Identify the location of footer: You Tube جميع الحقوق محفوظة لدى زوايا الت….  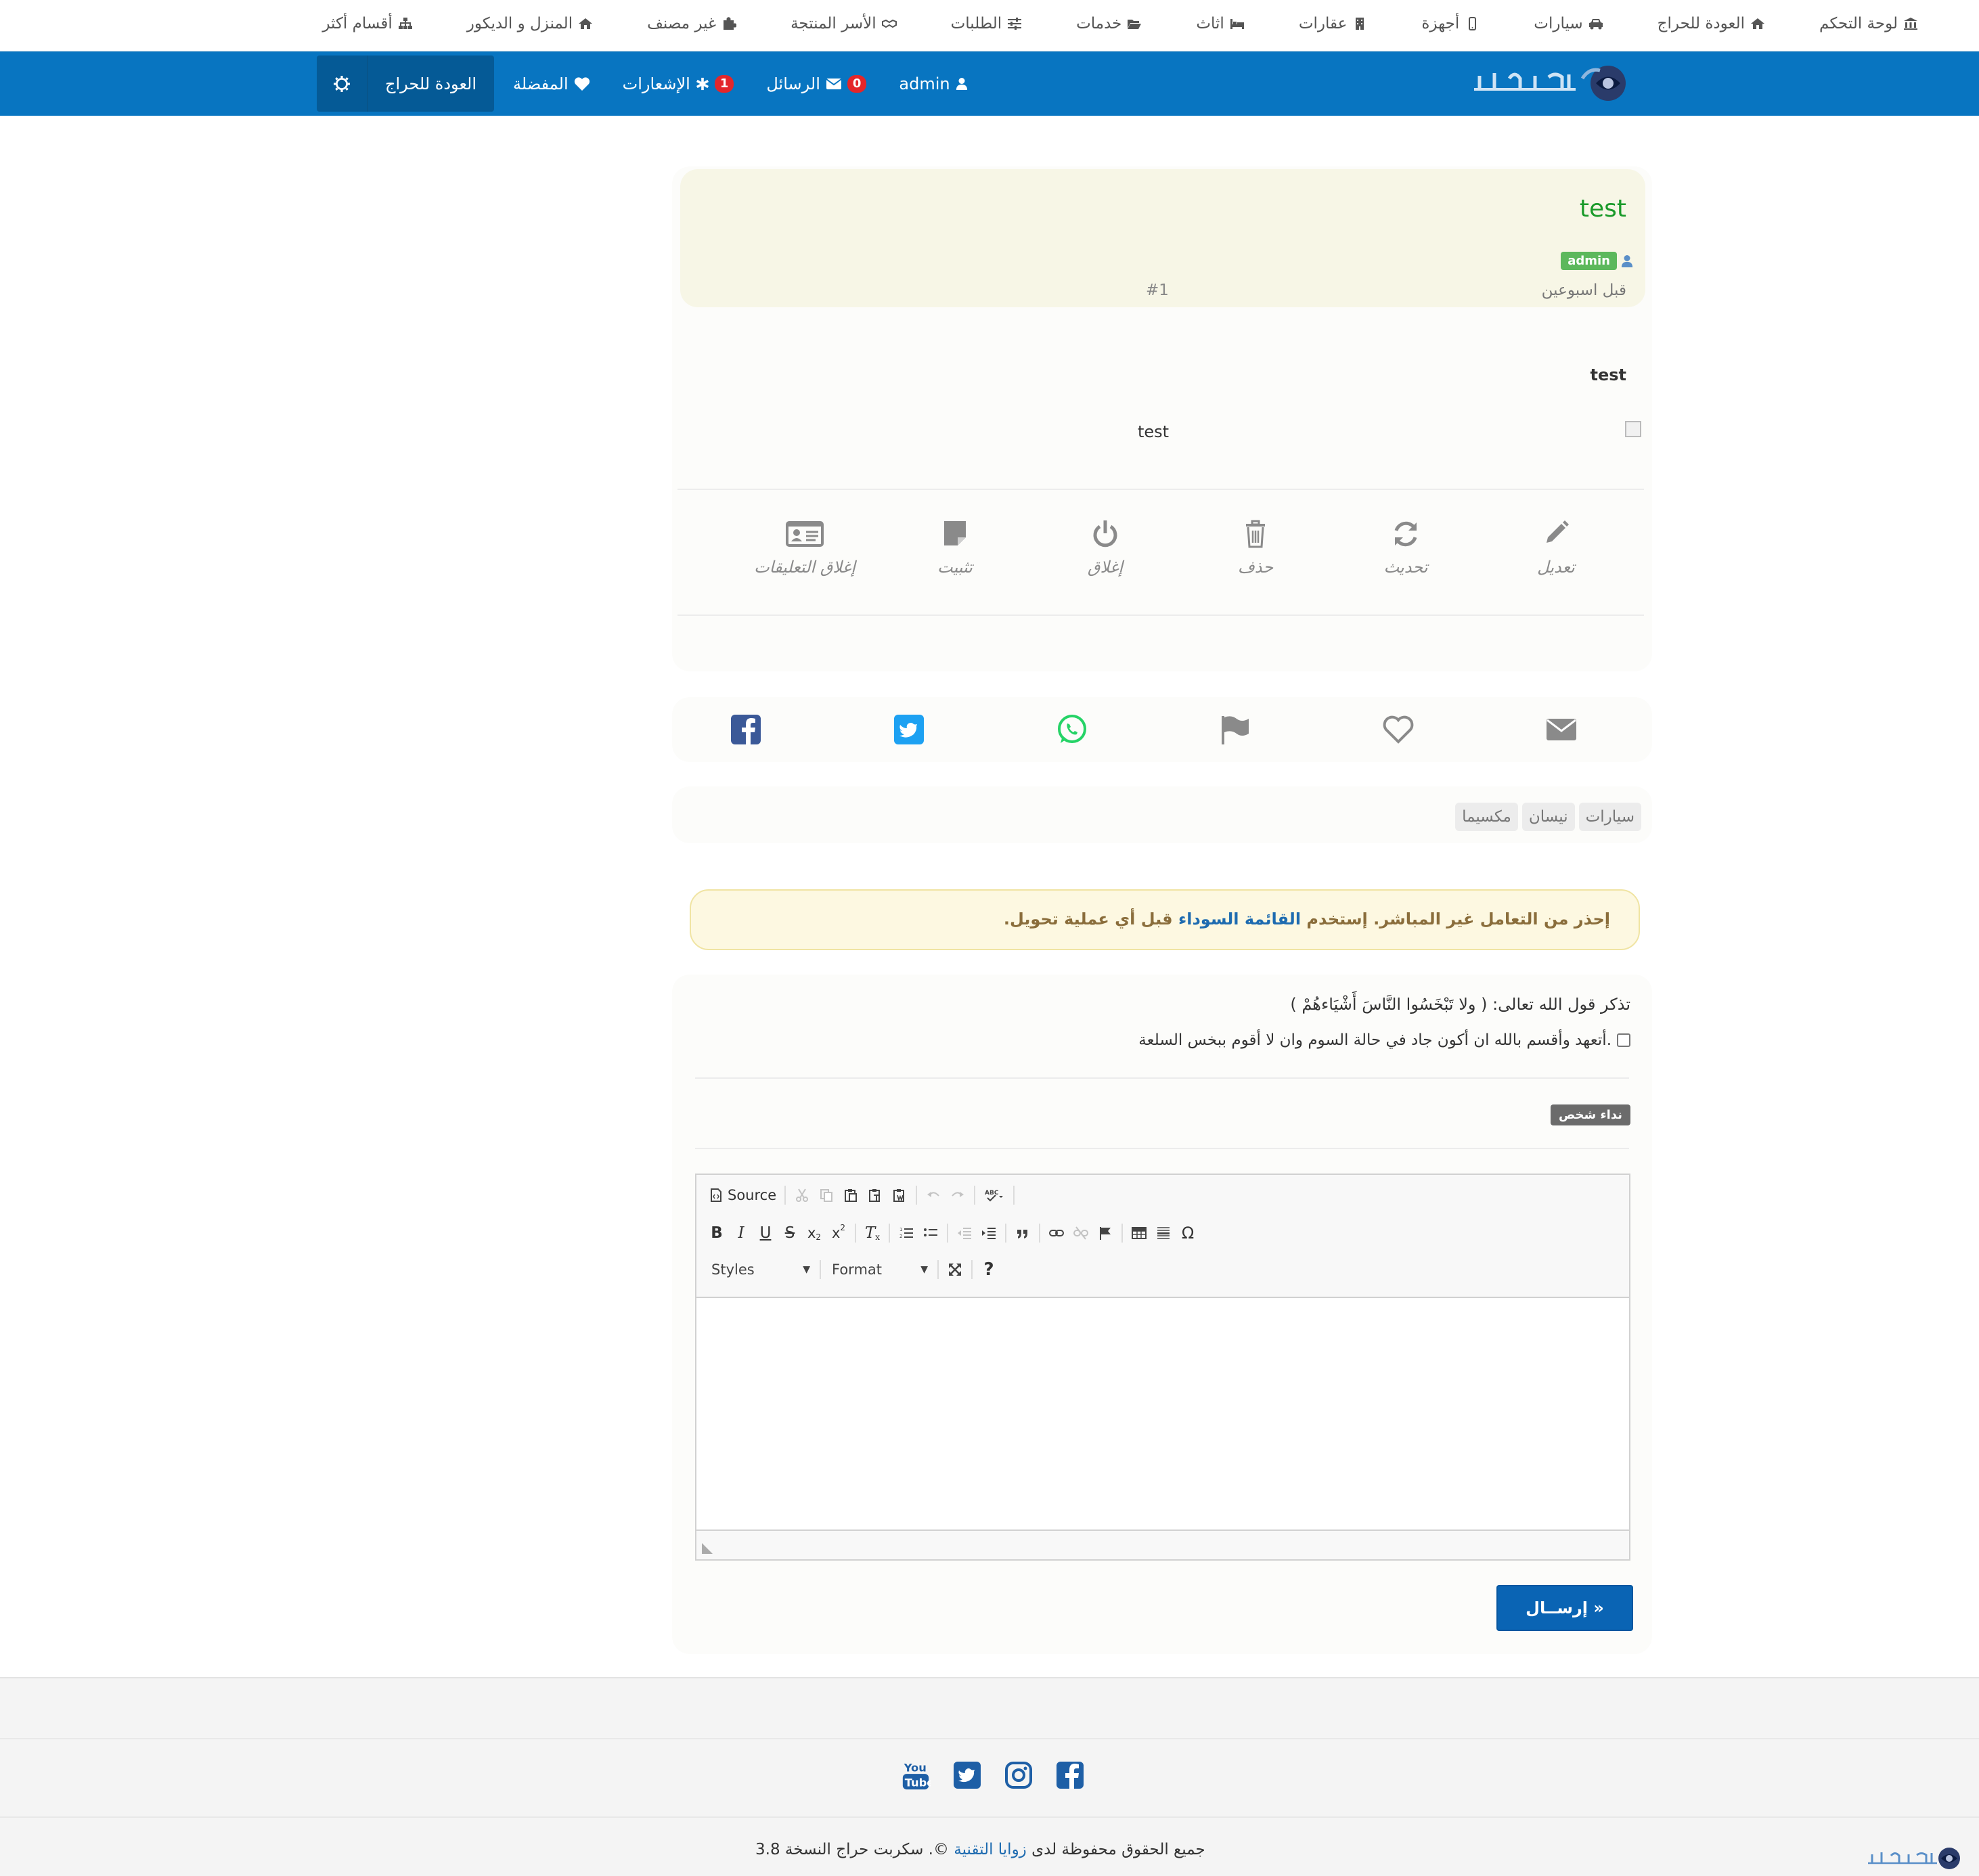
(989, 1777).